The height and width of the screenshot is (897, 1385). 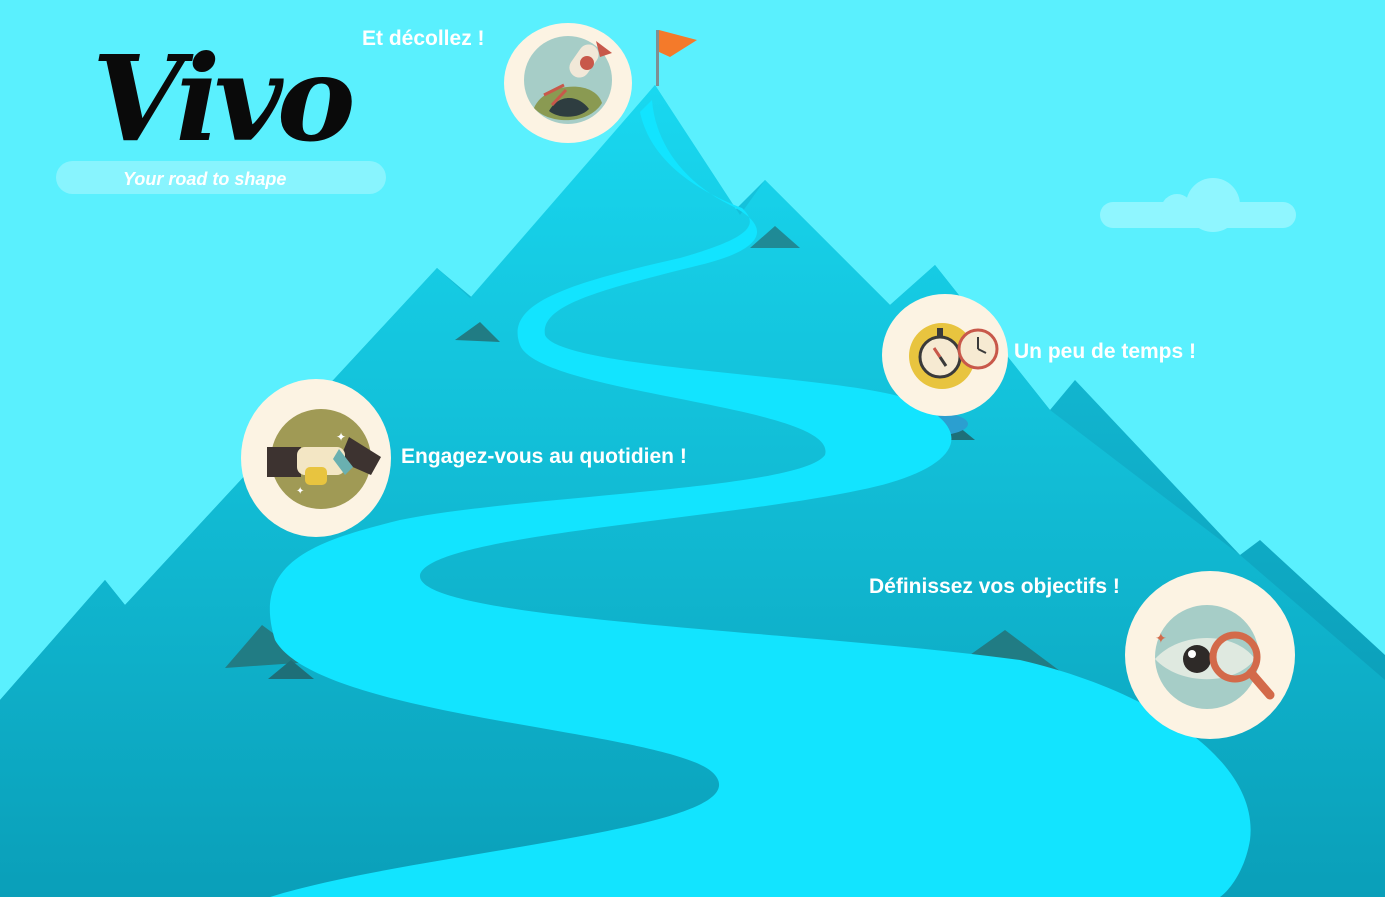 I want to click on step-label-commit: Engagez-vous au quotidien !, so click(x=544, y=456).